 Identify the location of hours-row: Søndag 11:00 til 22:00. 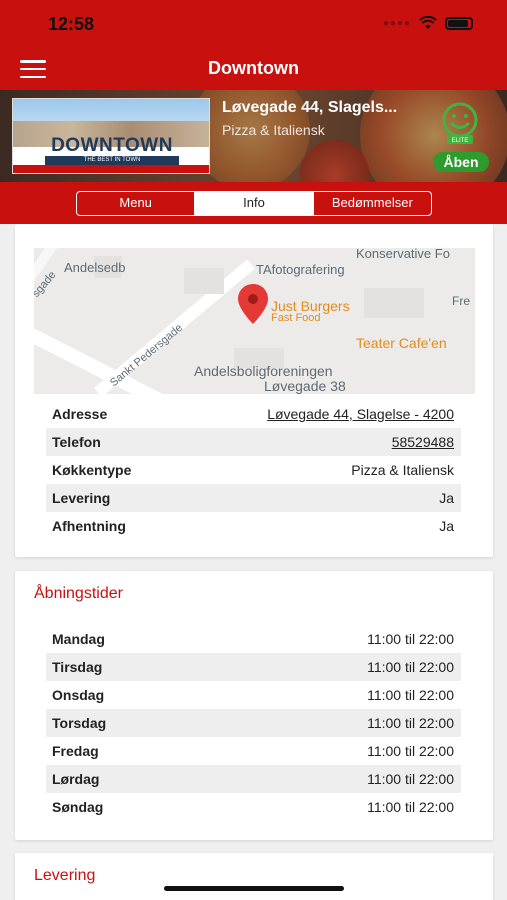
(253, 807).